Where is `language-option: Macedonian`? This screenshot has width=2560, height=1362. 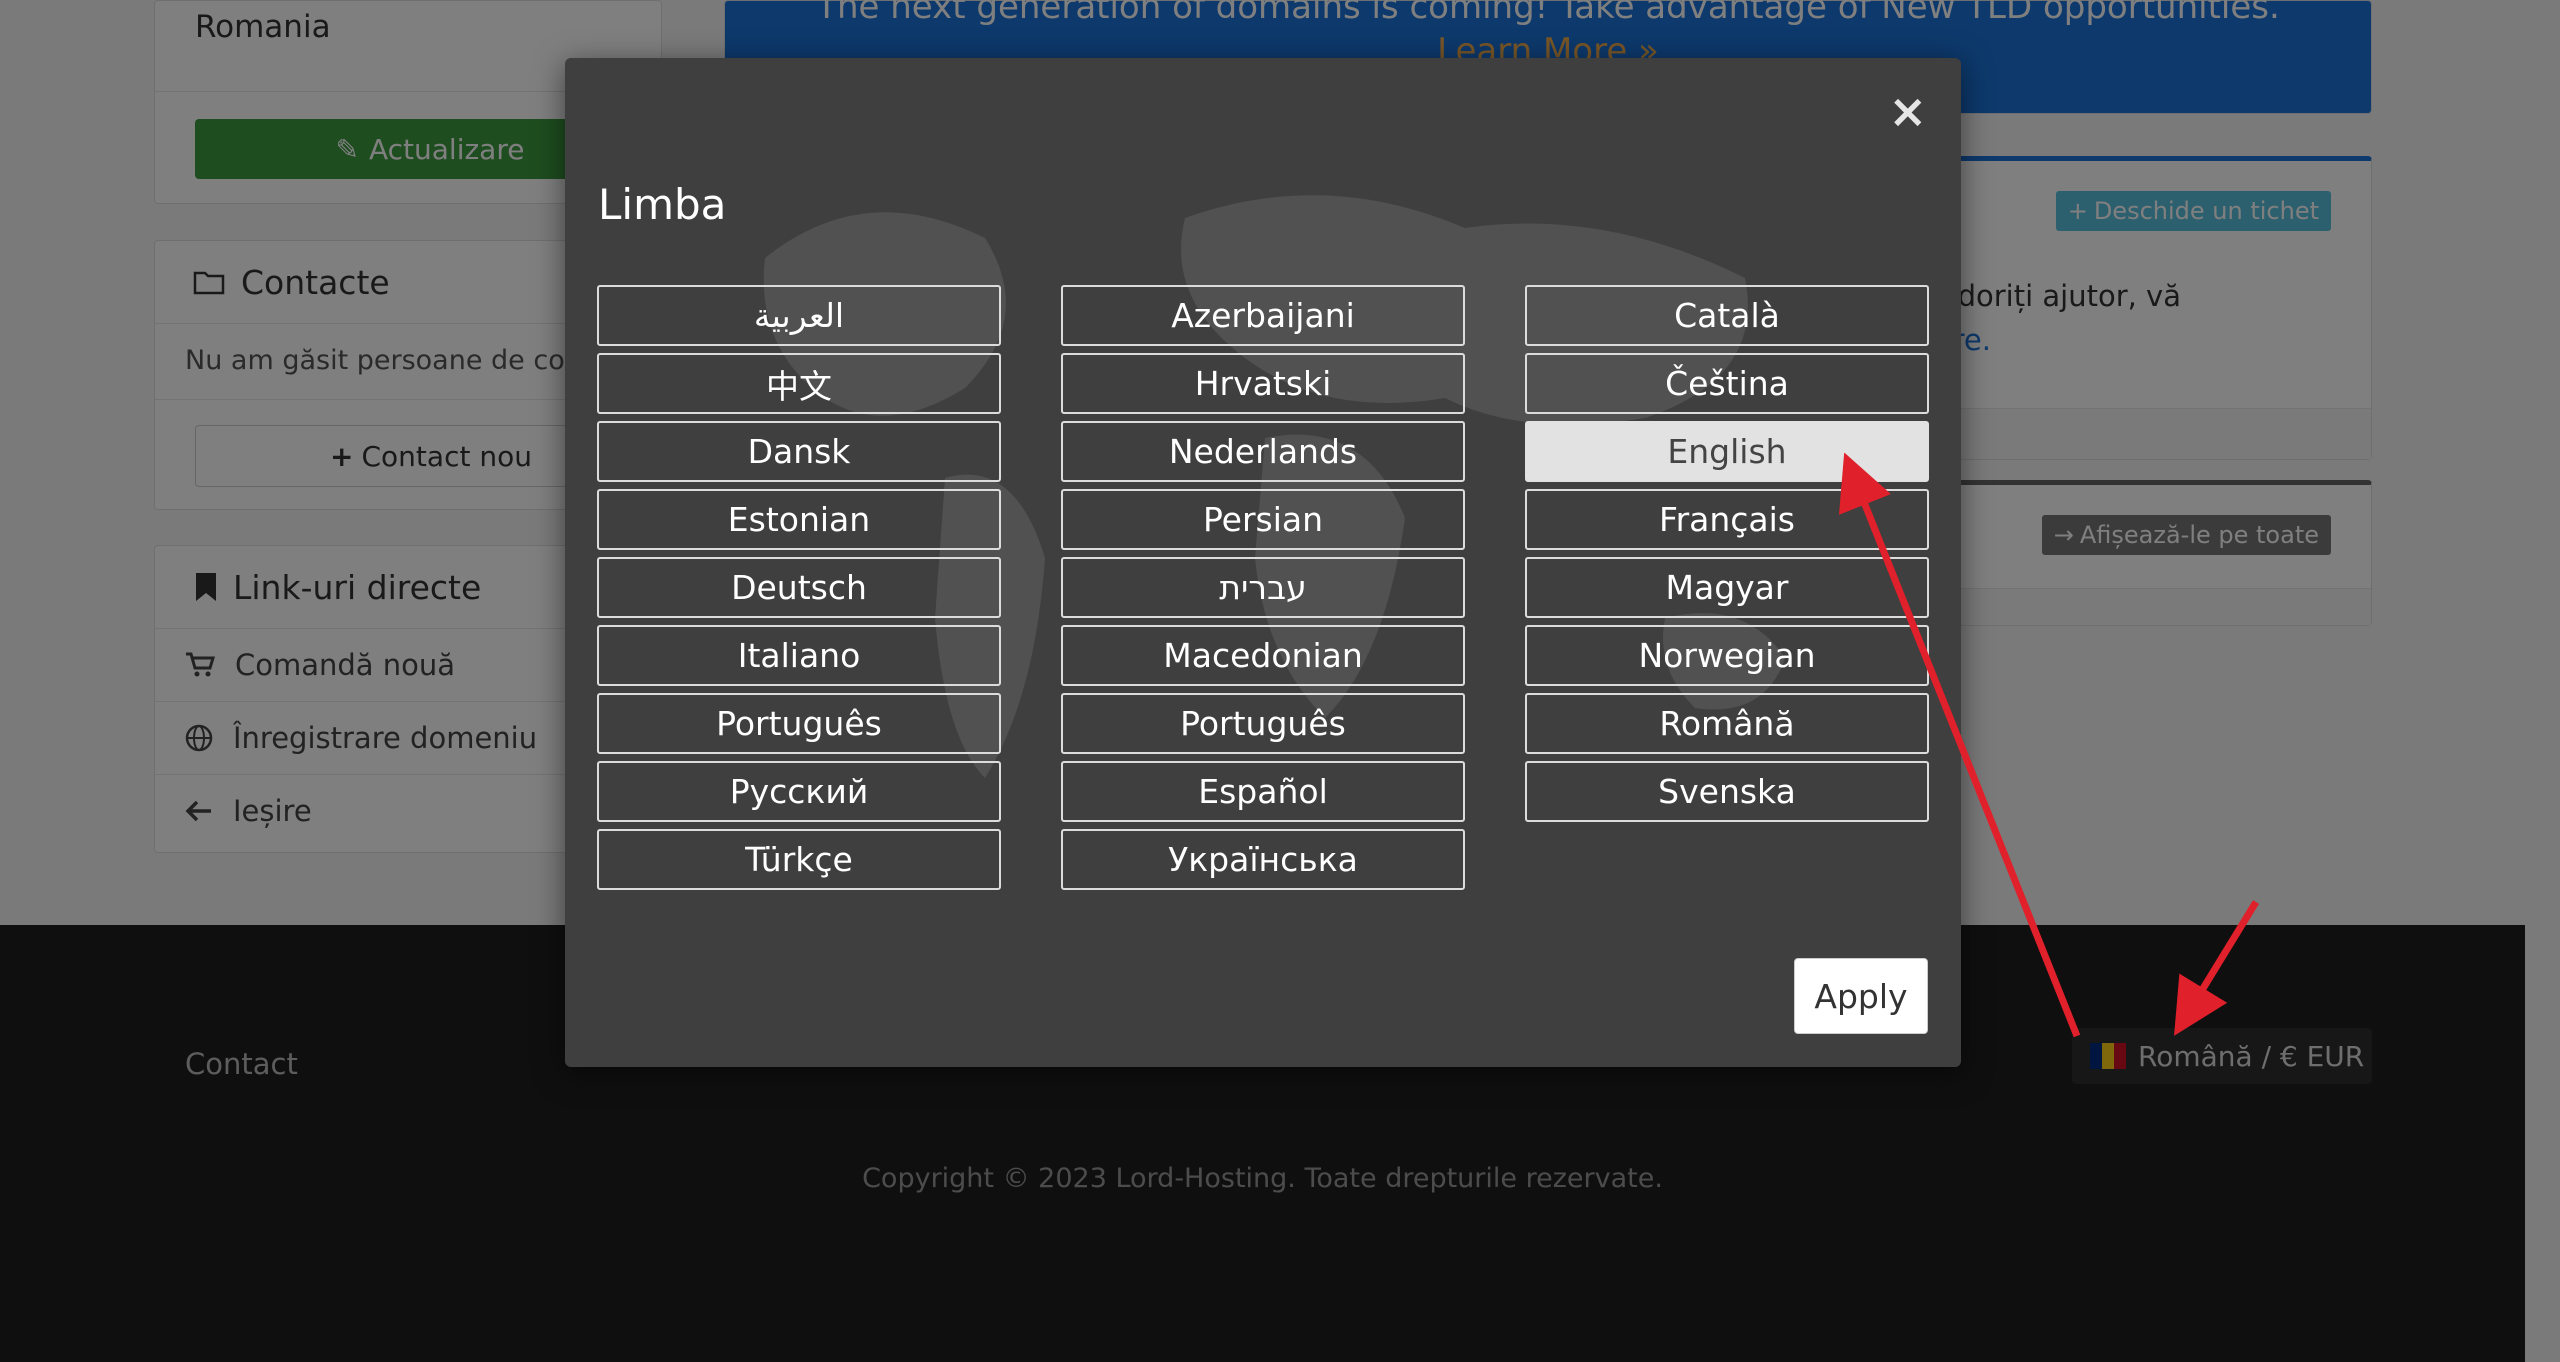
language-option: Macedonian is located at coordinates (1263, 655).